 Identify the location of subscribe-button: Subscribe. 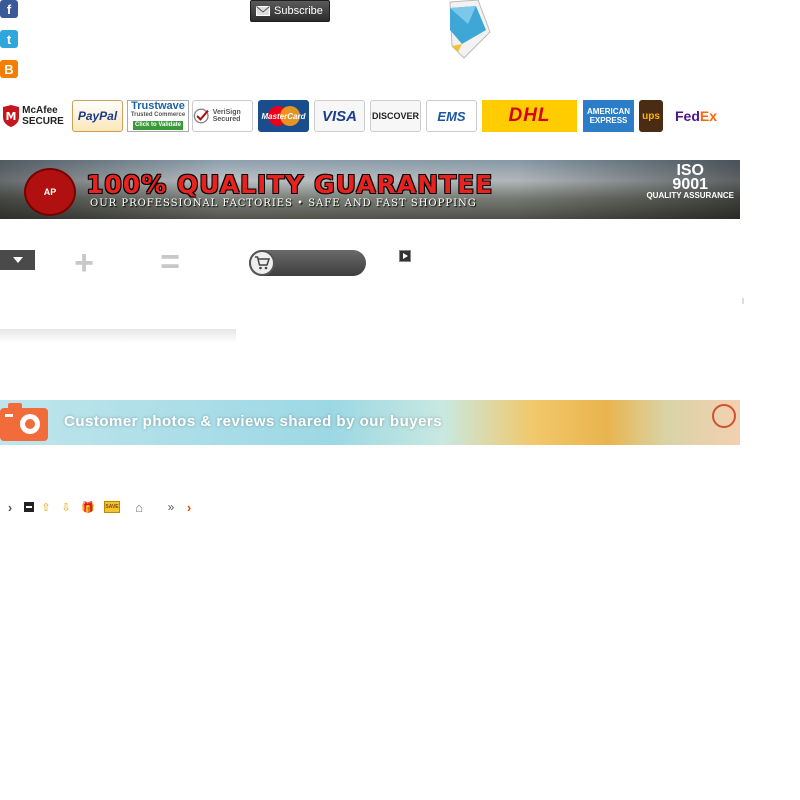
(290, 11).